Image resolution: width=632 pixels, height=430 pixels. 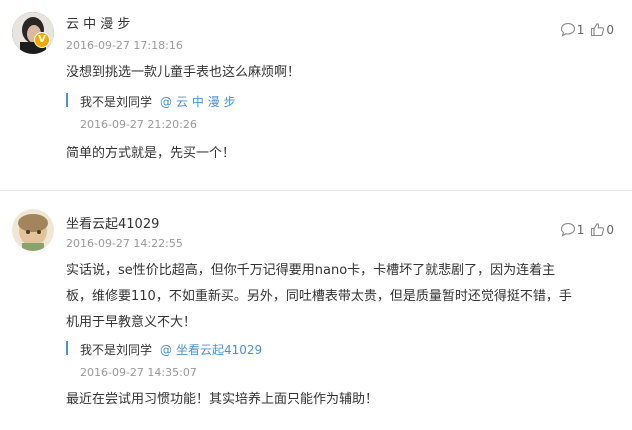 I want to click on verified-badge: V, so click(x=42, y=40).